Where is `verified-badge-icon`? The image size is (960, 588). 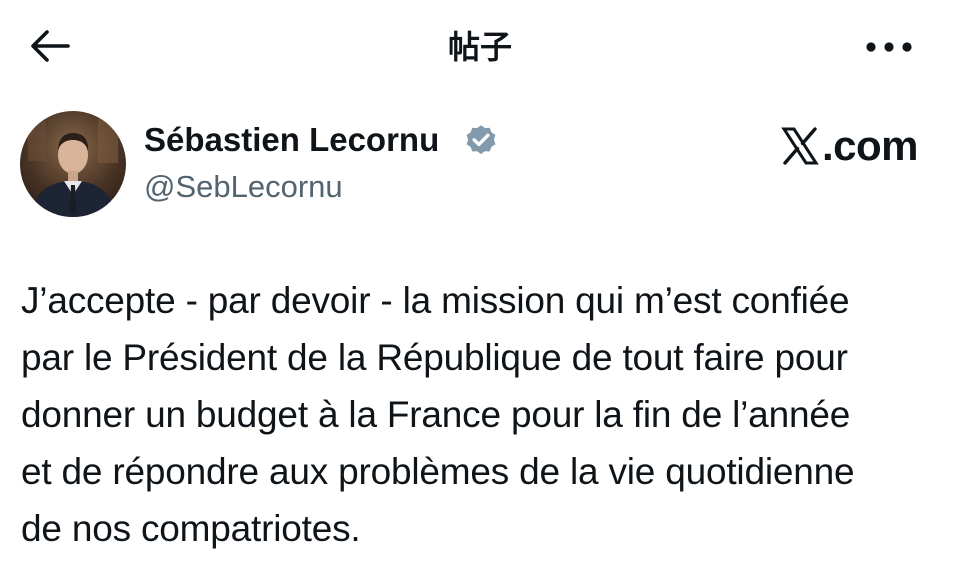
verified-badge-icon is located at coordinates (481, 141).